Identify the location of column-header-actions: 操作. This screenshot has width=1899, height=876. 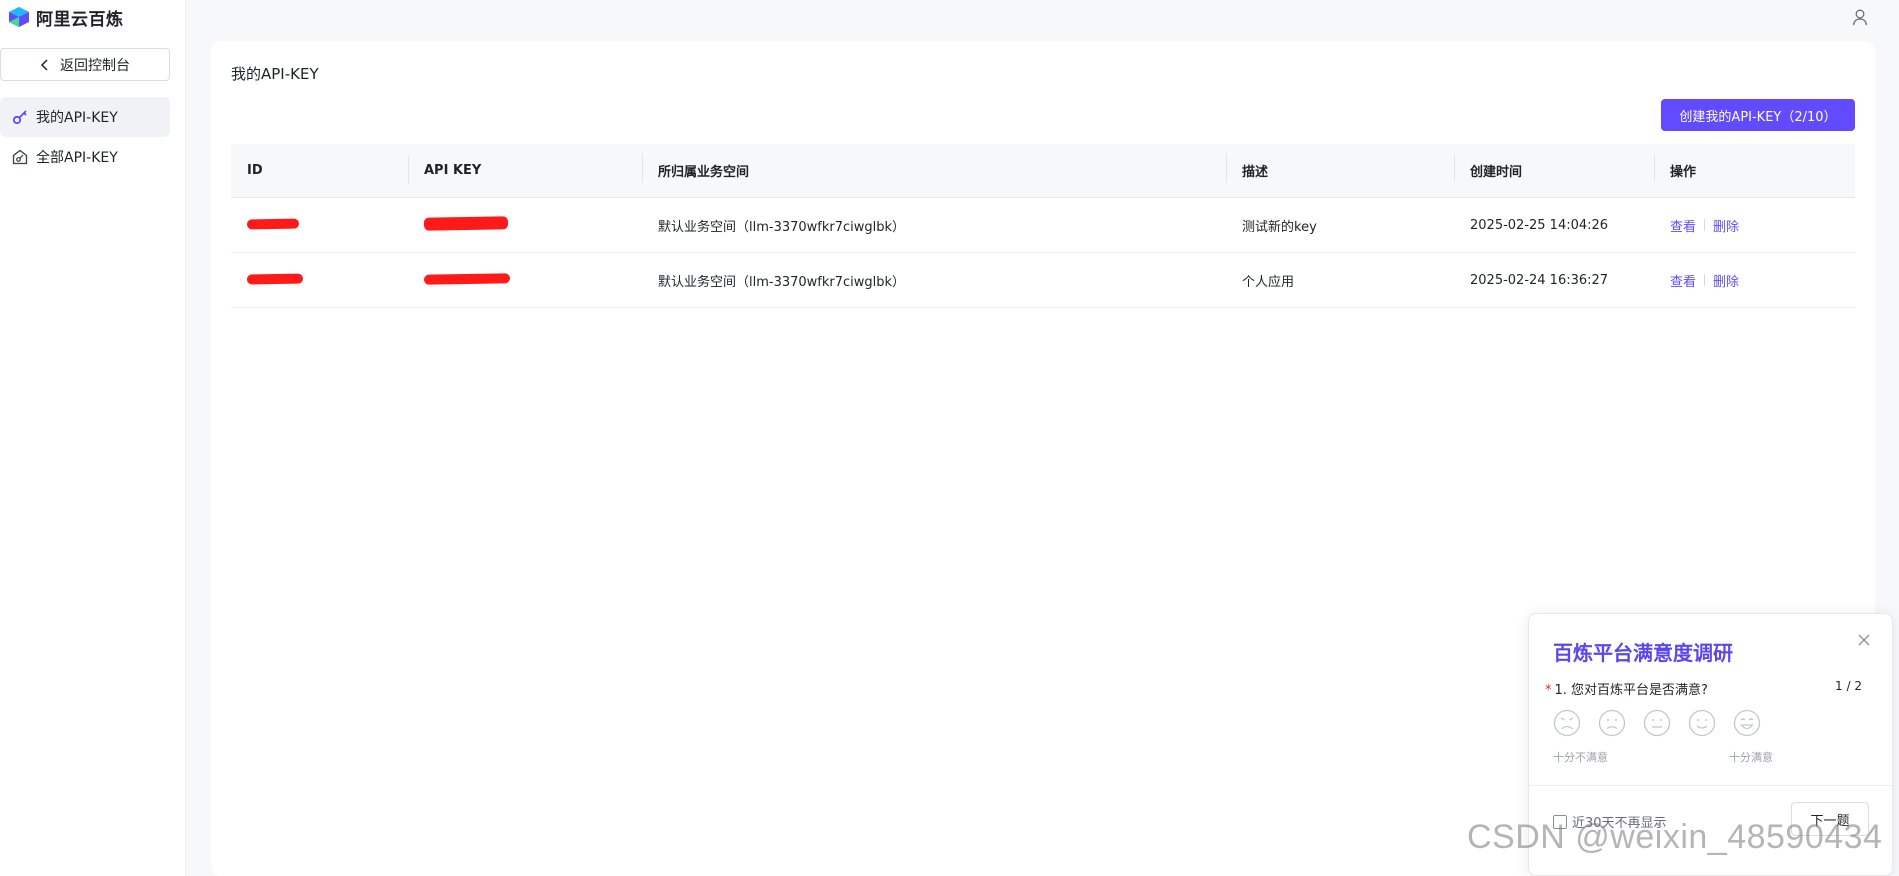
(1754, 168).